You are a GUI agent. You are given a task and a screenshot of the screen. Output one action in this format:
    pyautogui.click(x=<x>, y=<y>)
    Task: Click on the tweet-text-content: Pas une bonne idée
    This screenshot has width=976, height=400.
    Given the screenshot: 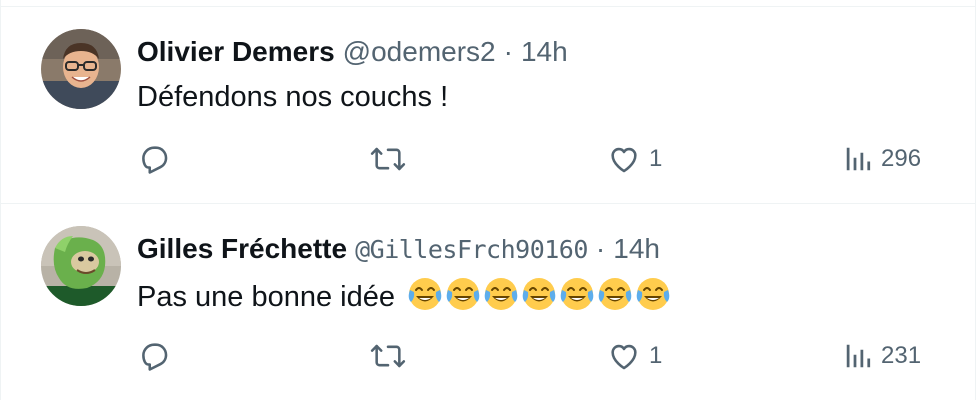 What is the action you would take?
    pyautogui.click(x=266, y=297)
    